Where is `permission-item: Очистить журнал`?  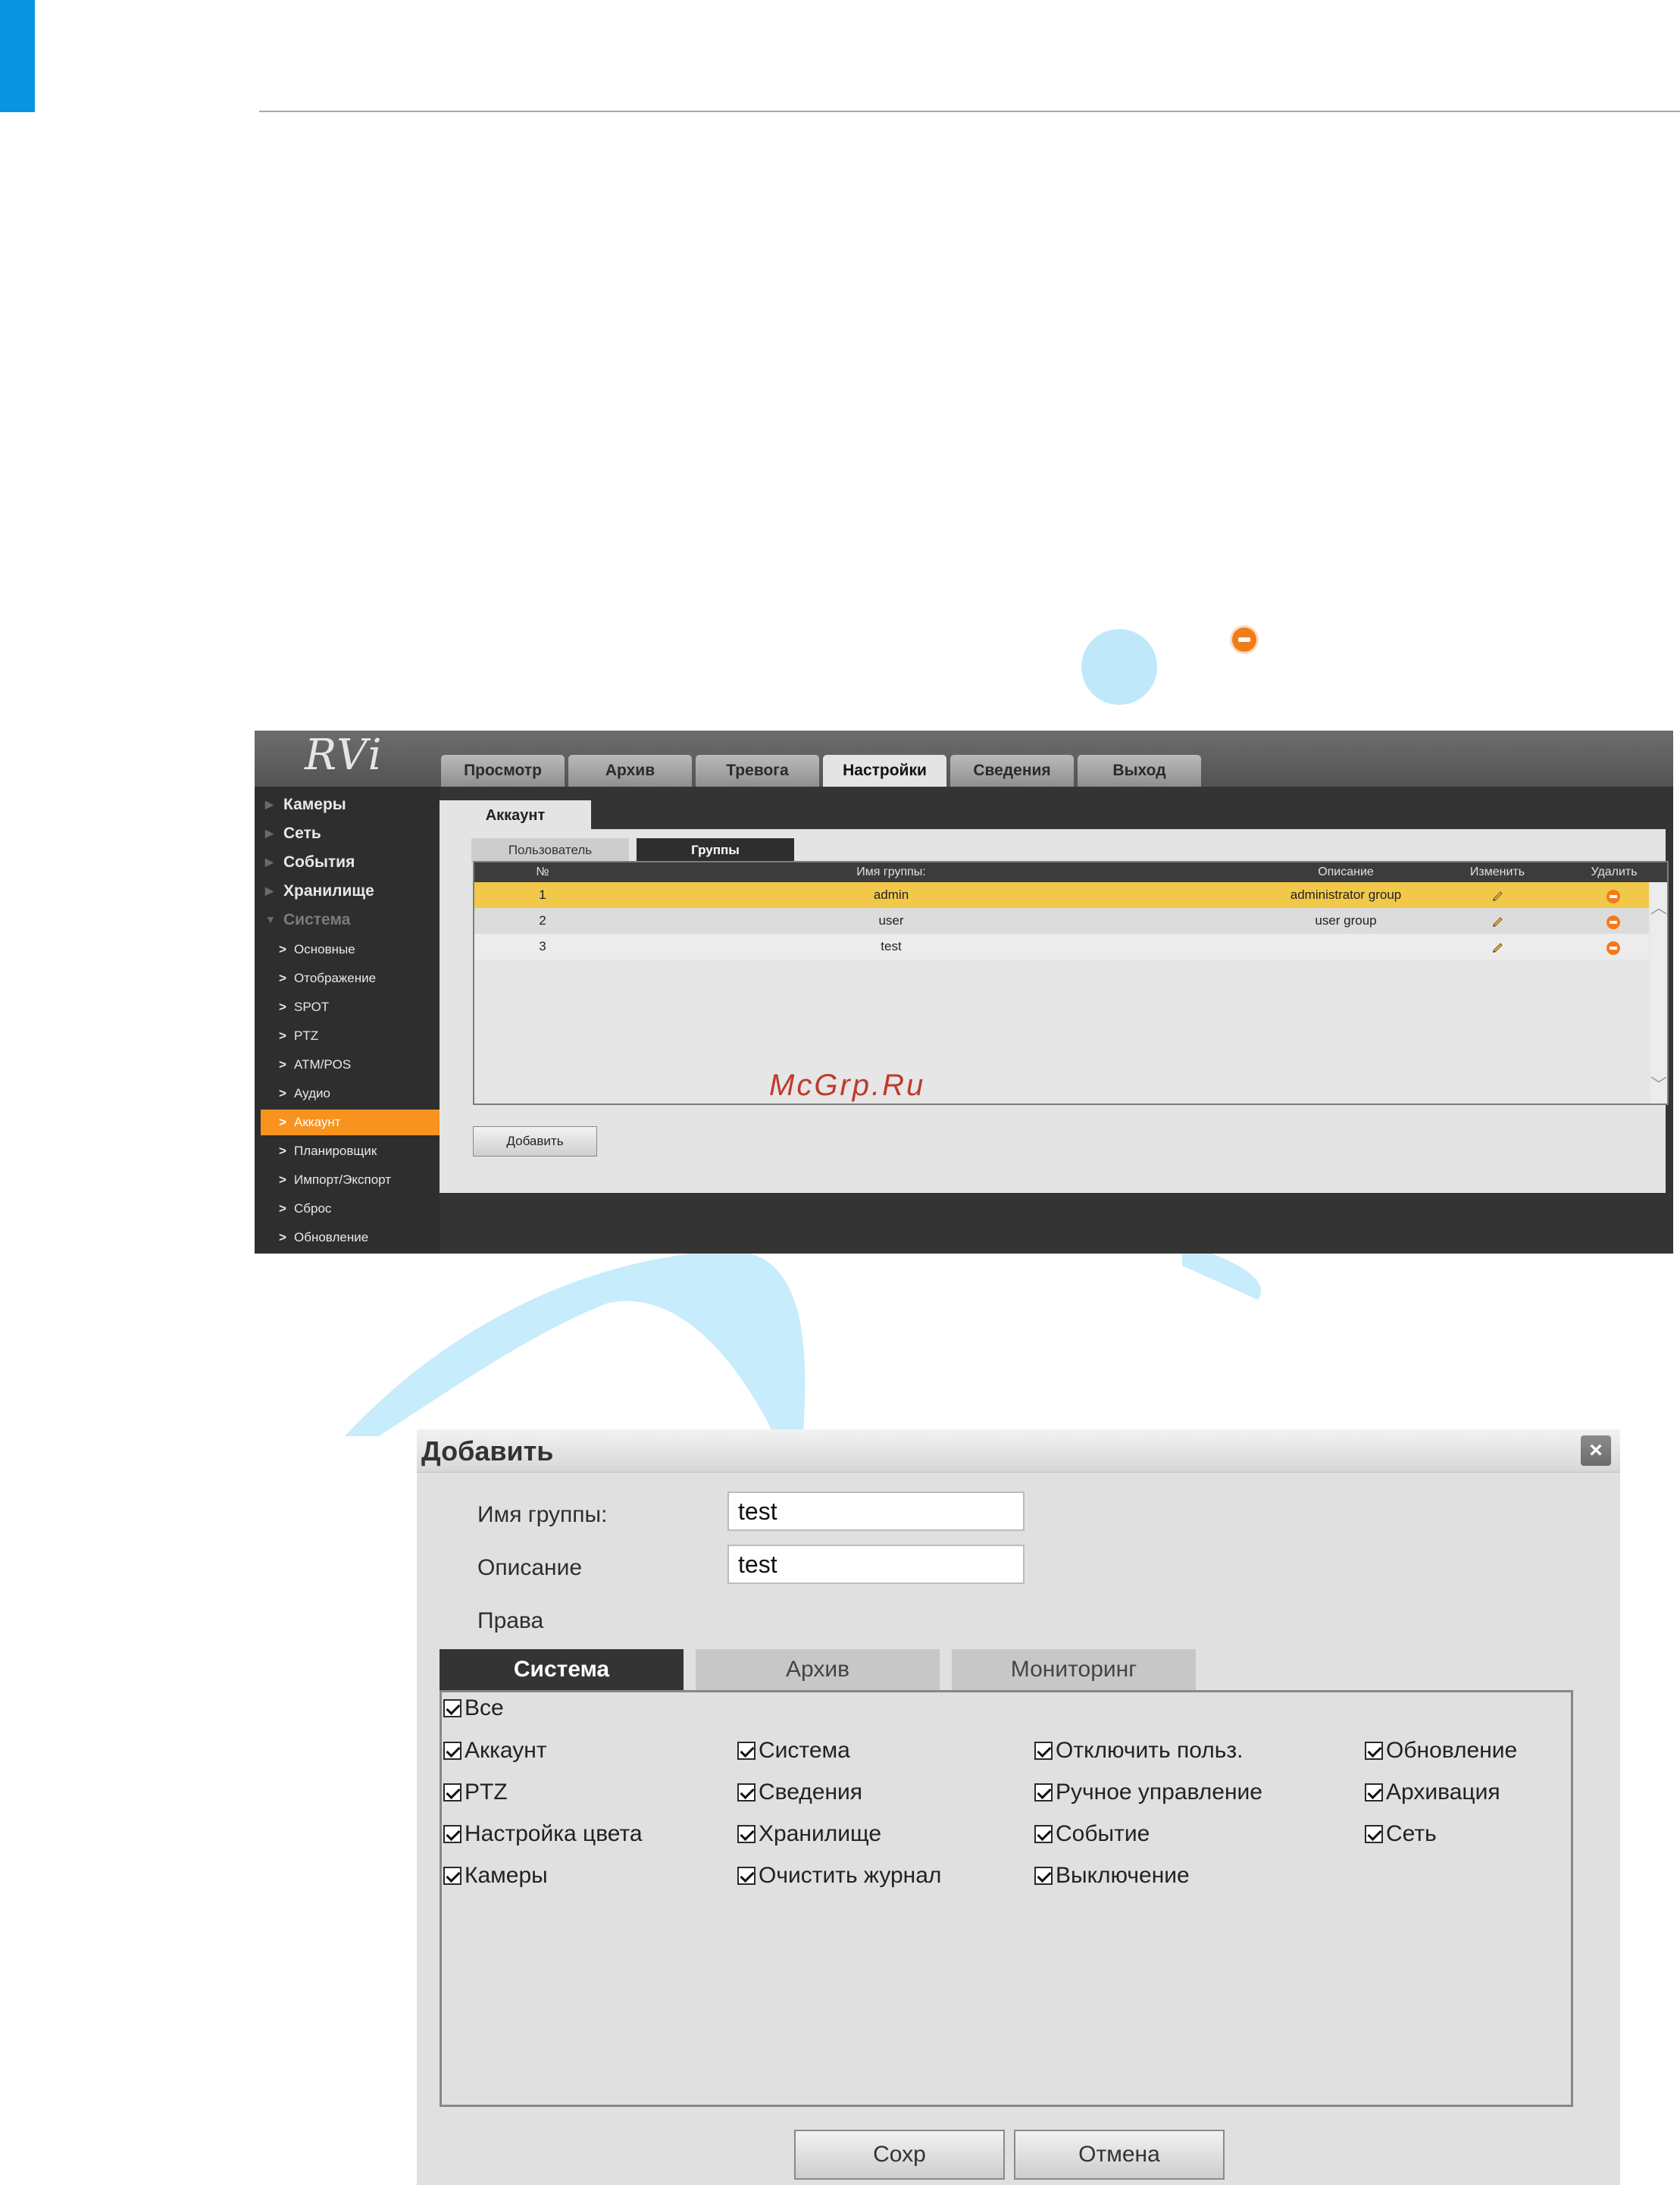 permission-item: Очистить журнал is located at coordinates (839, 1876).